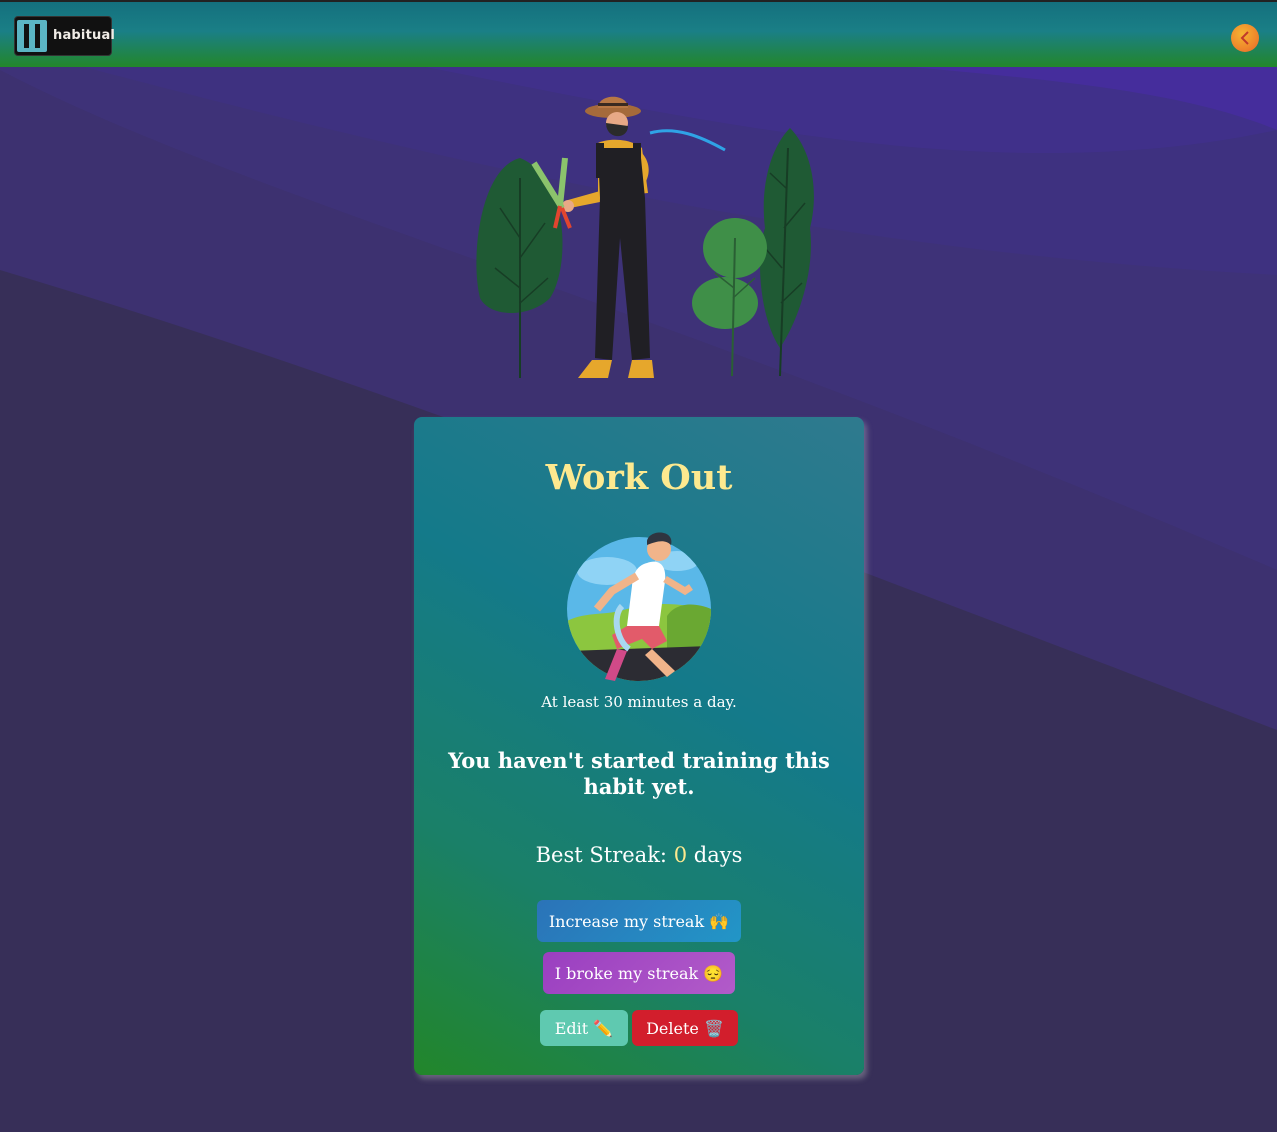 The height and width of the screenshot is (1132, 1277). I want to click on top-navbar: habitual, so click(638, 33).